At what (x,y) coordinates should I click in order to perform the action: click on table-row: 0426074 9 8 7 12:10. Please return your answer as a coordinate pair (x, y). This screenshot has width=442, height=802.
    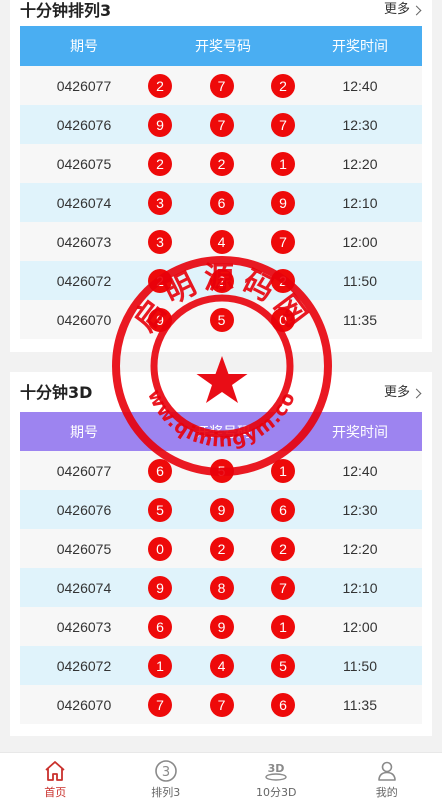
    Looking at the image, I should click on (221, 587).